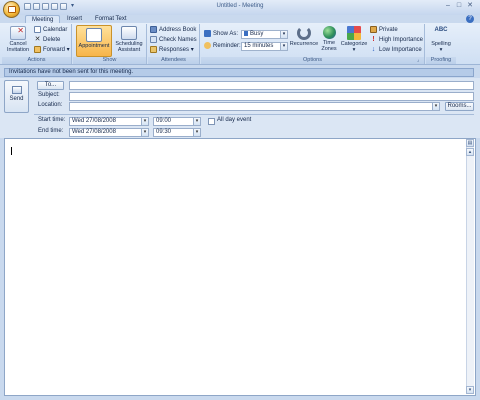 The image size is (480, 400). Describe the element at coordinates (37, 39) in the screenshot. I see `delete-icon: ✕` at that location.